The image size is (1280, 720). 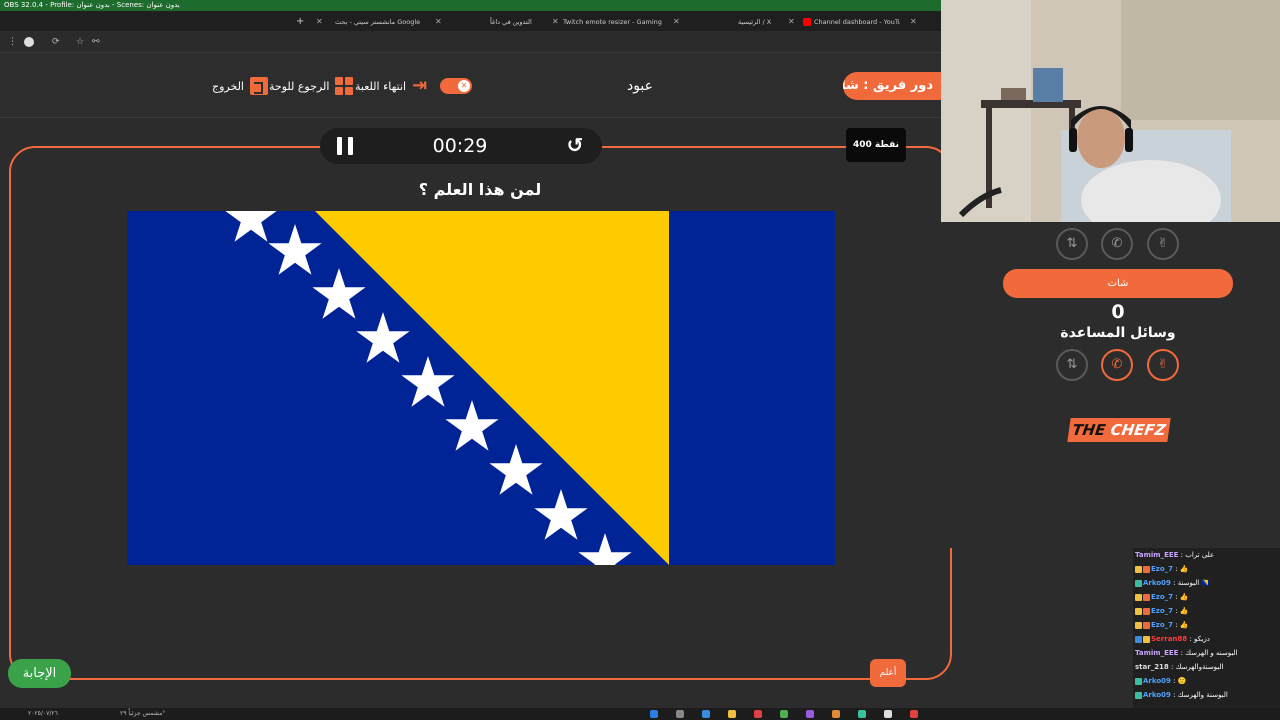 I want to click on extension-icon: ⚯, so click(x=96, y=42).